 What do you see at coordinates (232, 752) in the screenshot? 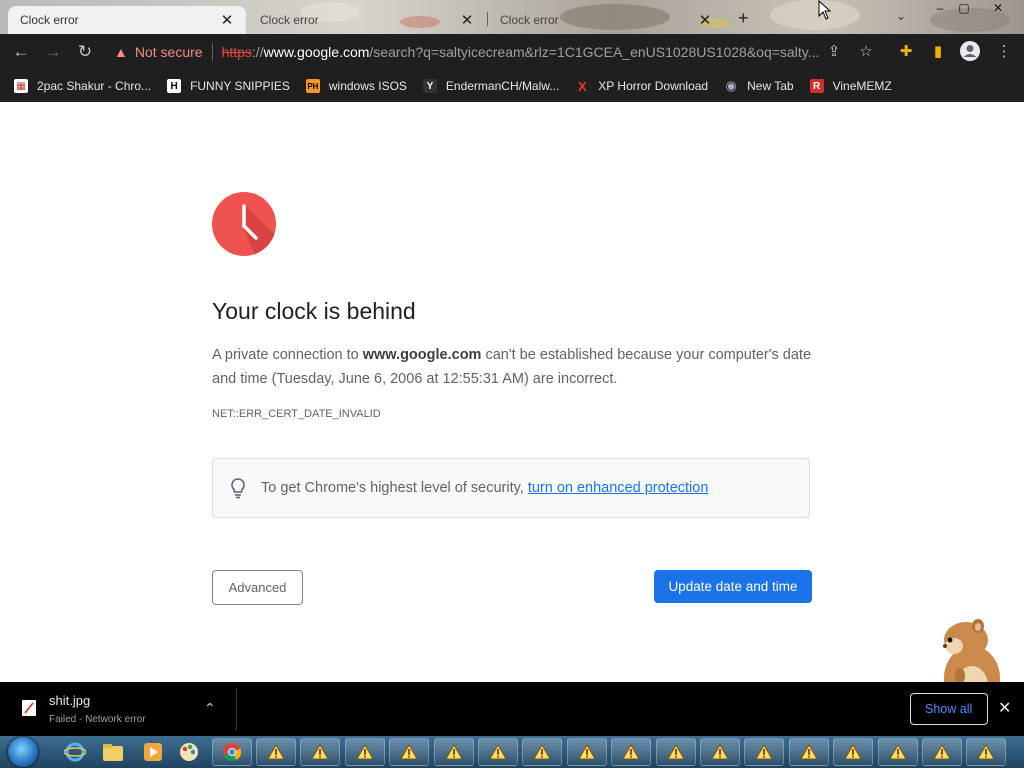
I see `chrome-icon` at bounding box center [232, 752].